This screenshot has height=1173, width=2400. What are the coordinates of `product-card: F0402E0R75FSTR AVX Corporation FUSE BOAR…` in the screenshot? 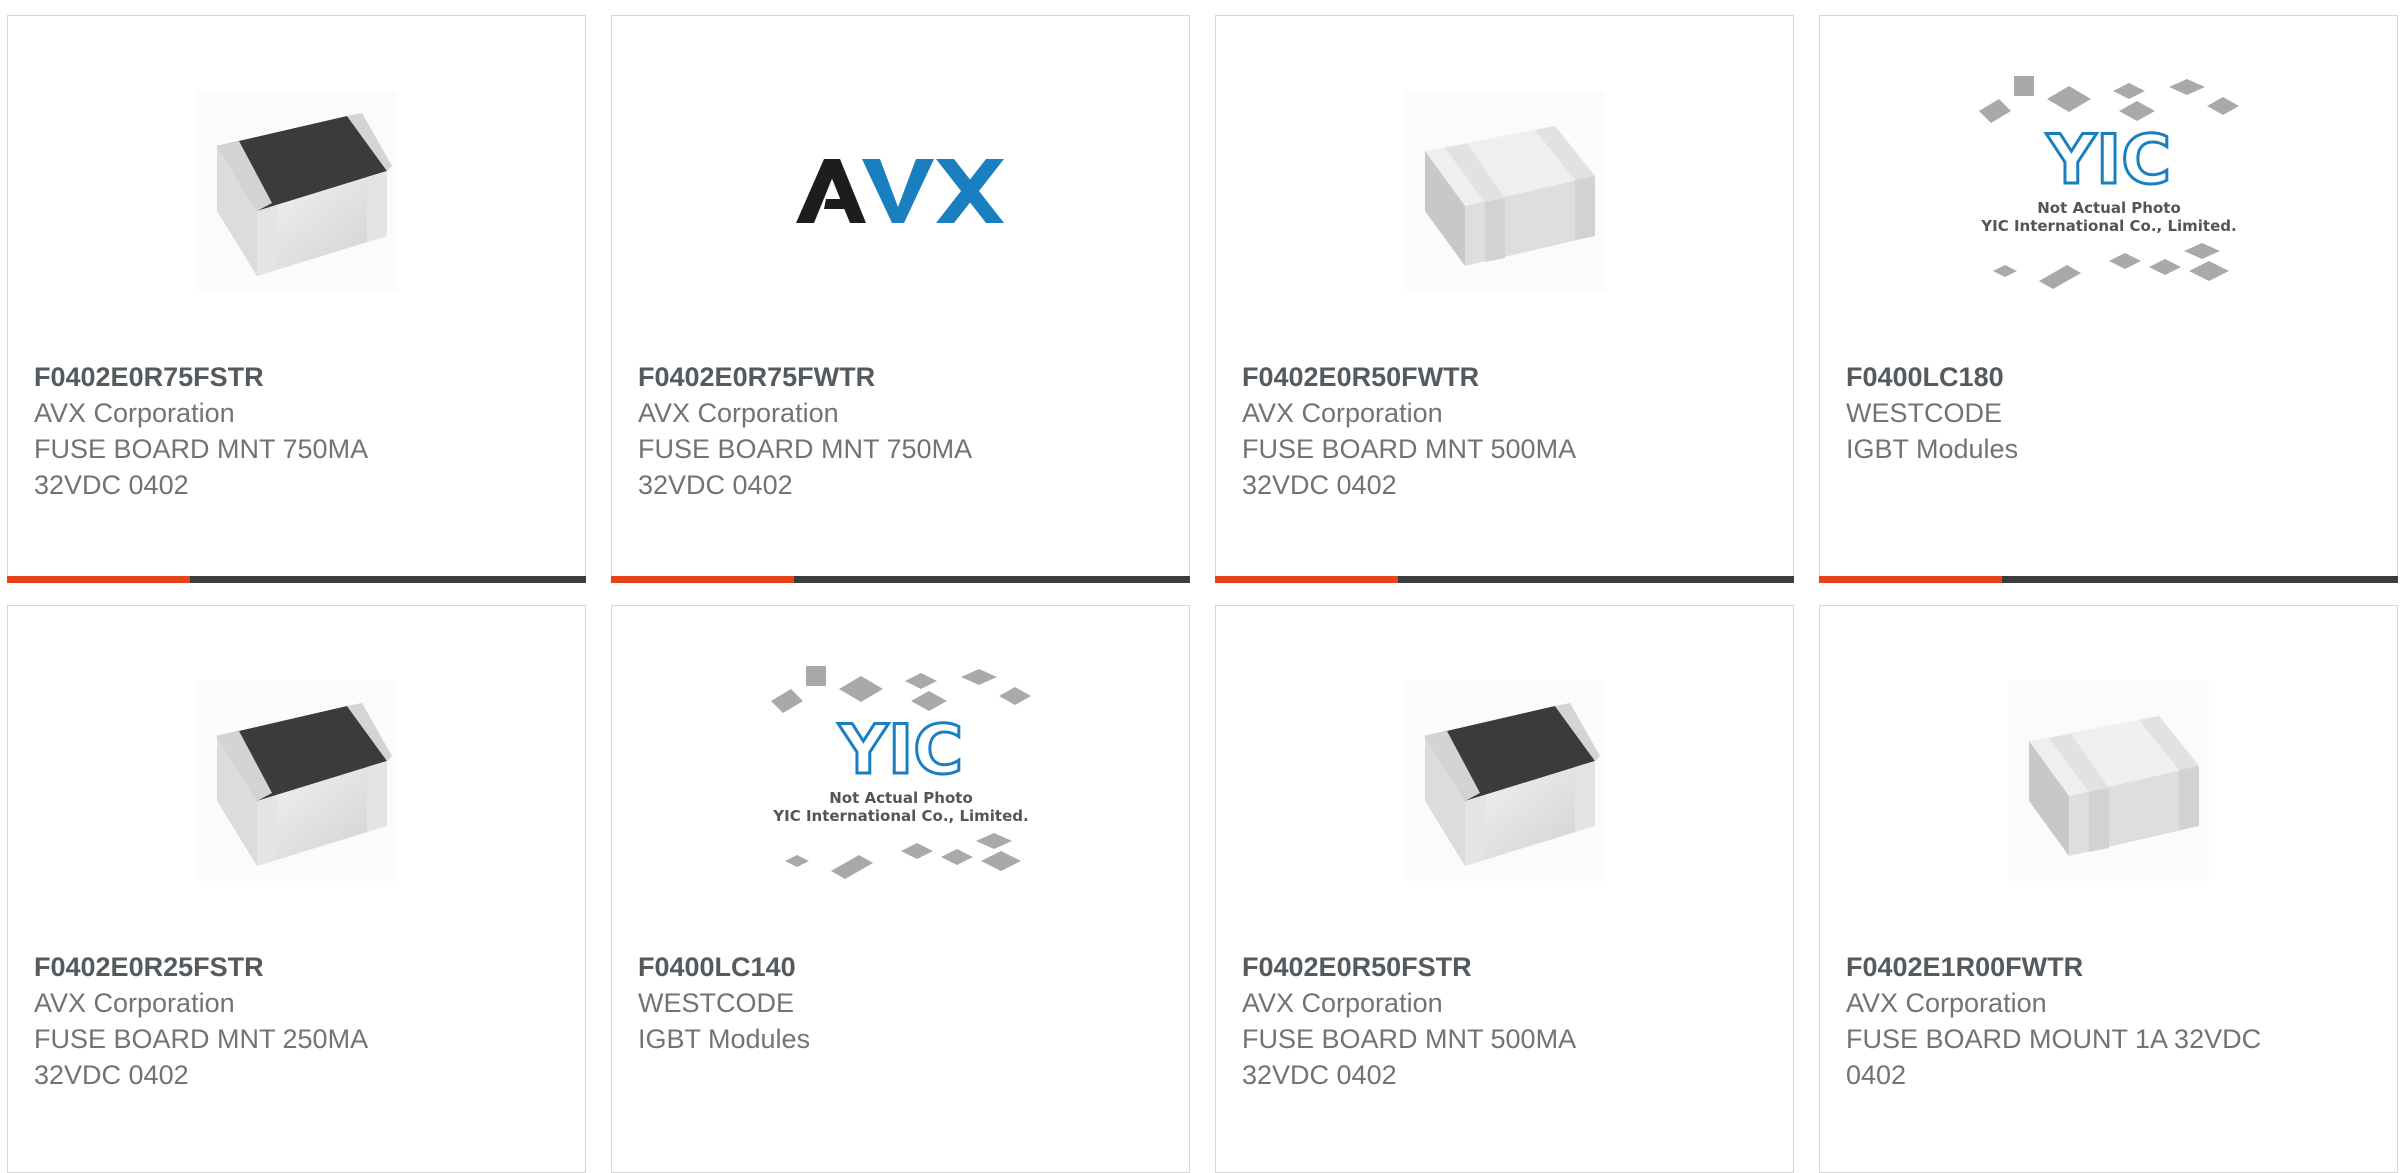 It's located at (296, 299).